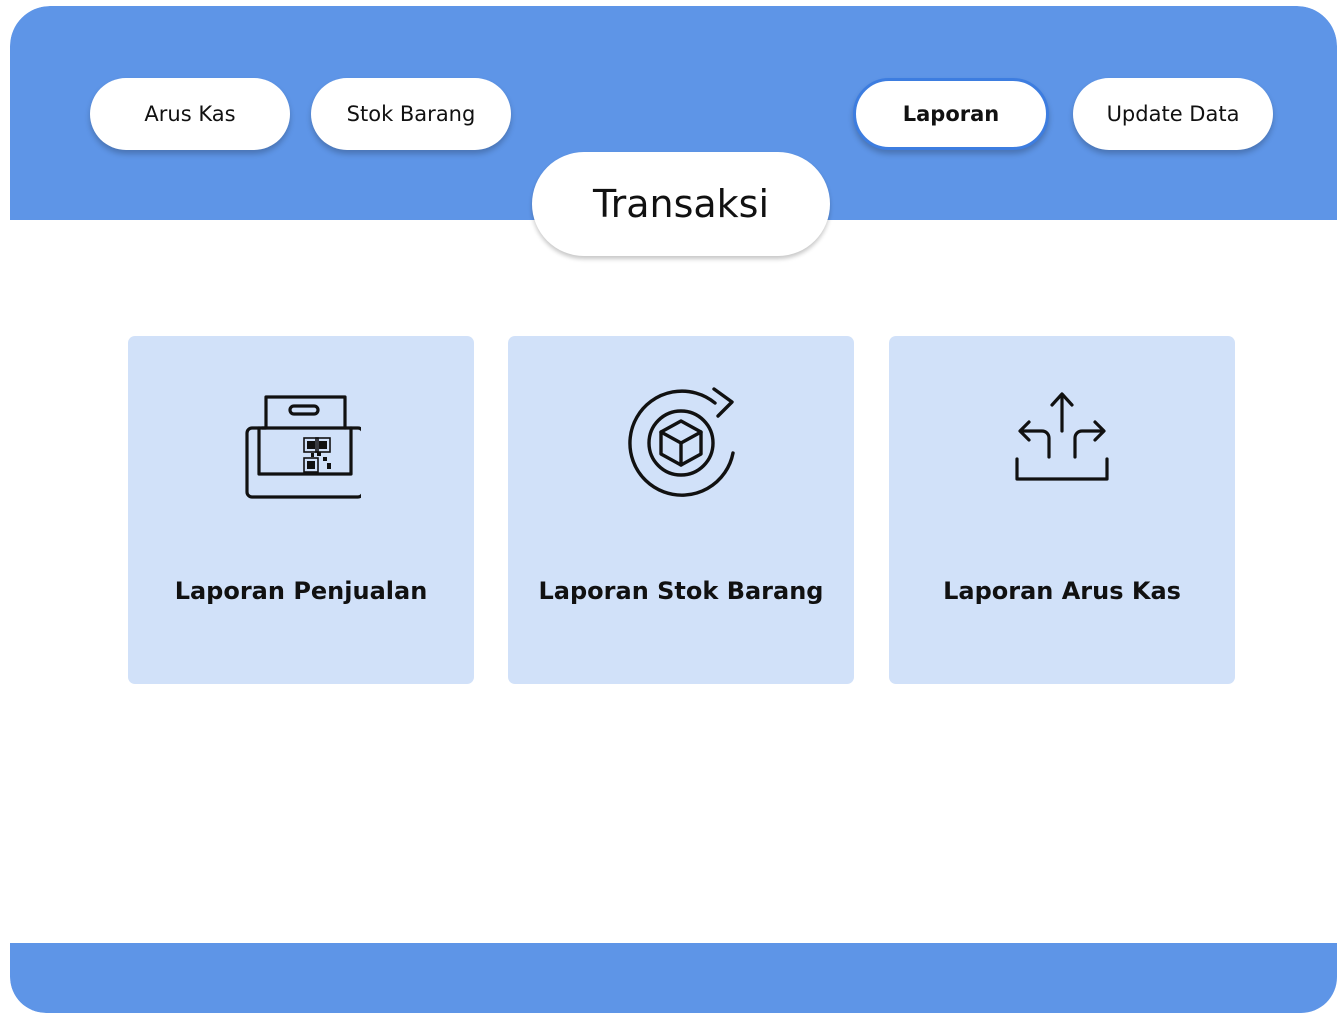  What do you see at coordinates (301, 591) in the screenshot?
I see `card-label-laporan-penjualan: Laporan Penjualan` at bounding box center [301, 591].